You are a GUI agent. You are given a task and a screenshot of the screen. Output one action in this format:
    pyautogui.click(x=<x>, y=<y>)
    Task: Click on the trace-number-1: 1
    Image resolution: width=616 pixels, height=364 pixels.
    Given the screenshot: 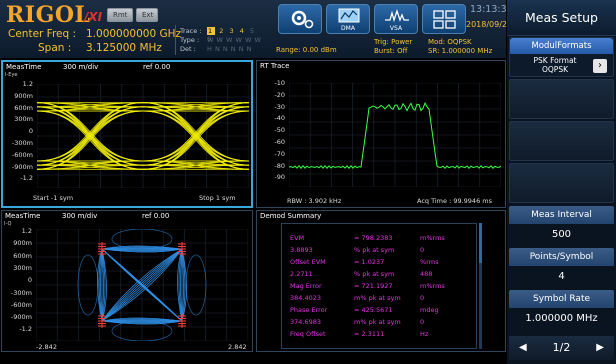 What is the action you would take?
    pyautogui.click(x=211, y=31)
    